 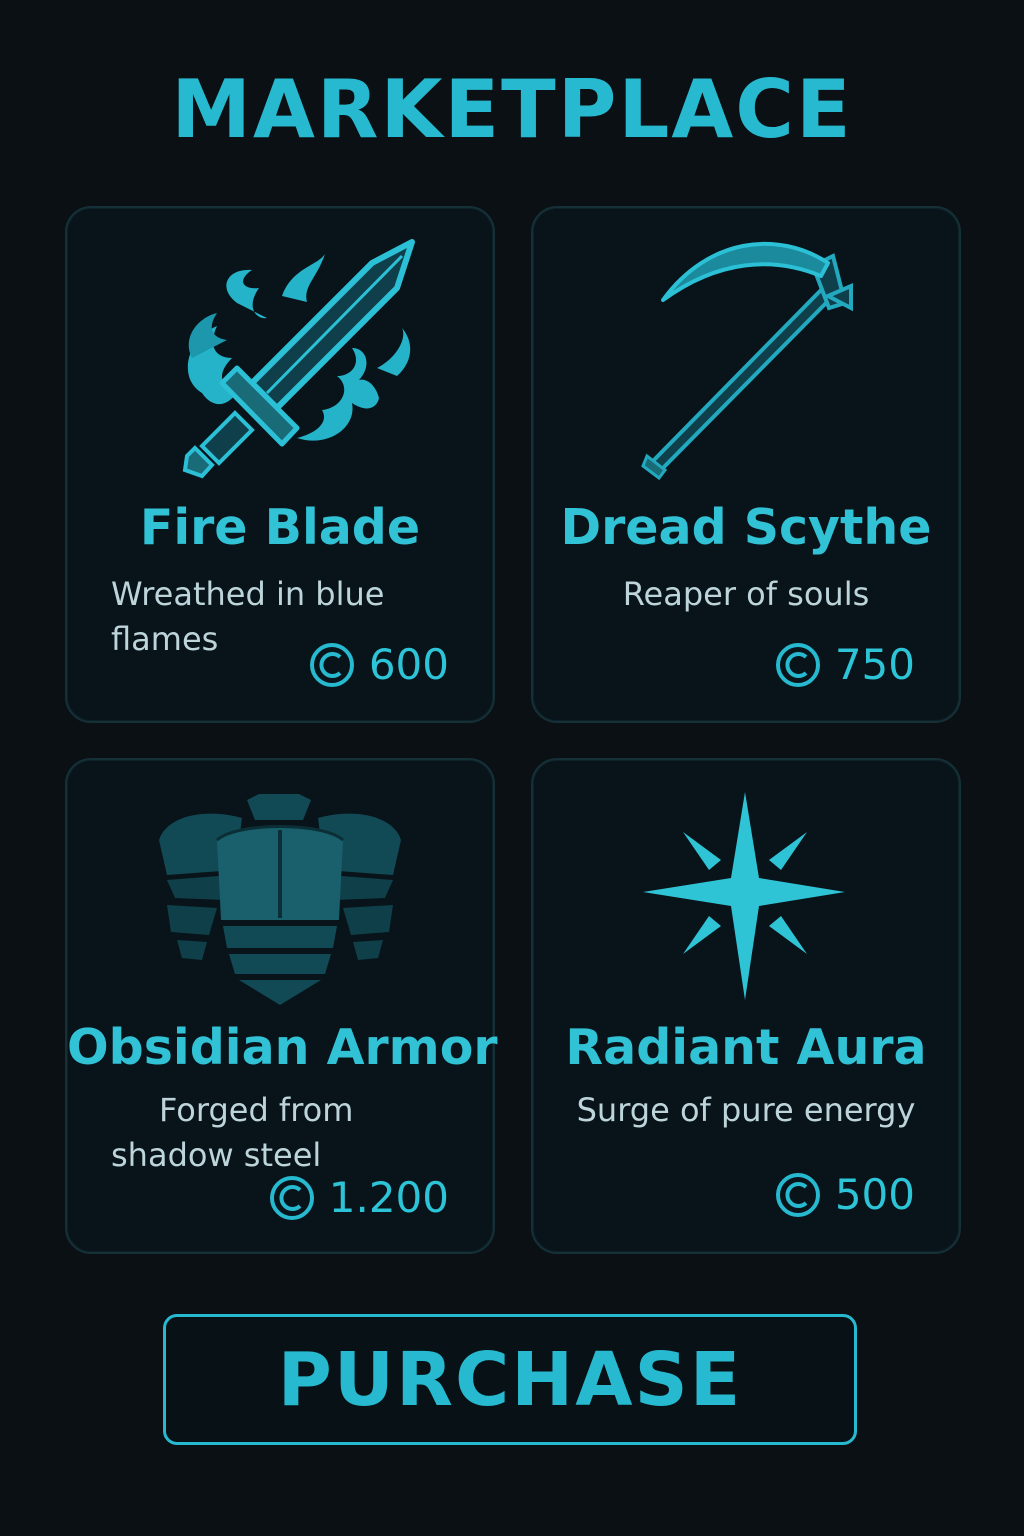 I want to click on item-description-line-2: shadow steel, so click(x=216, y=1155).